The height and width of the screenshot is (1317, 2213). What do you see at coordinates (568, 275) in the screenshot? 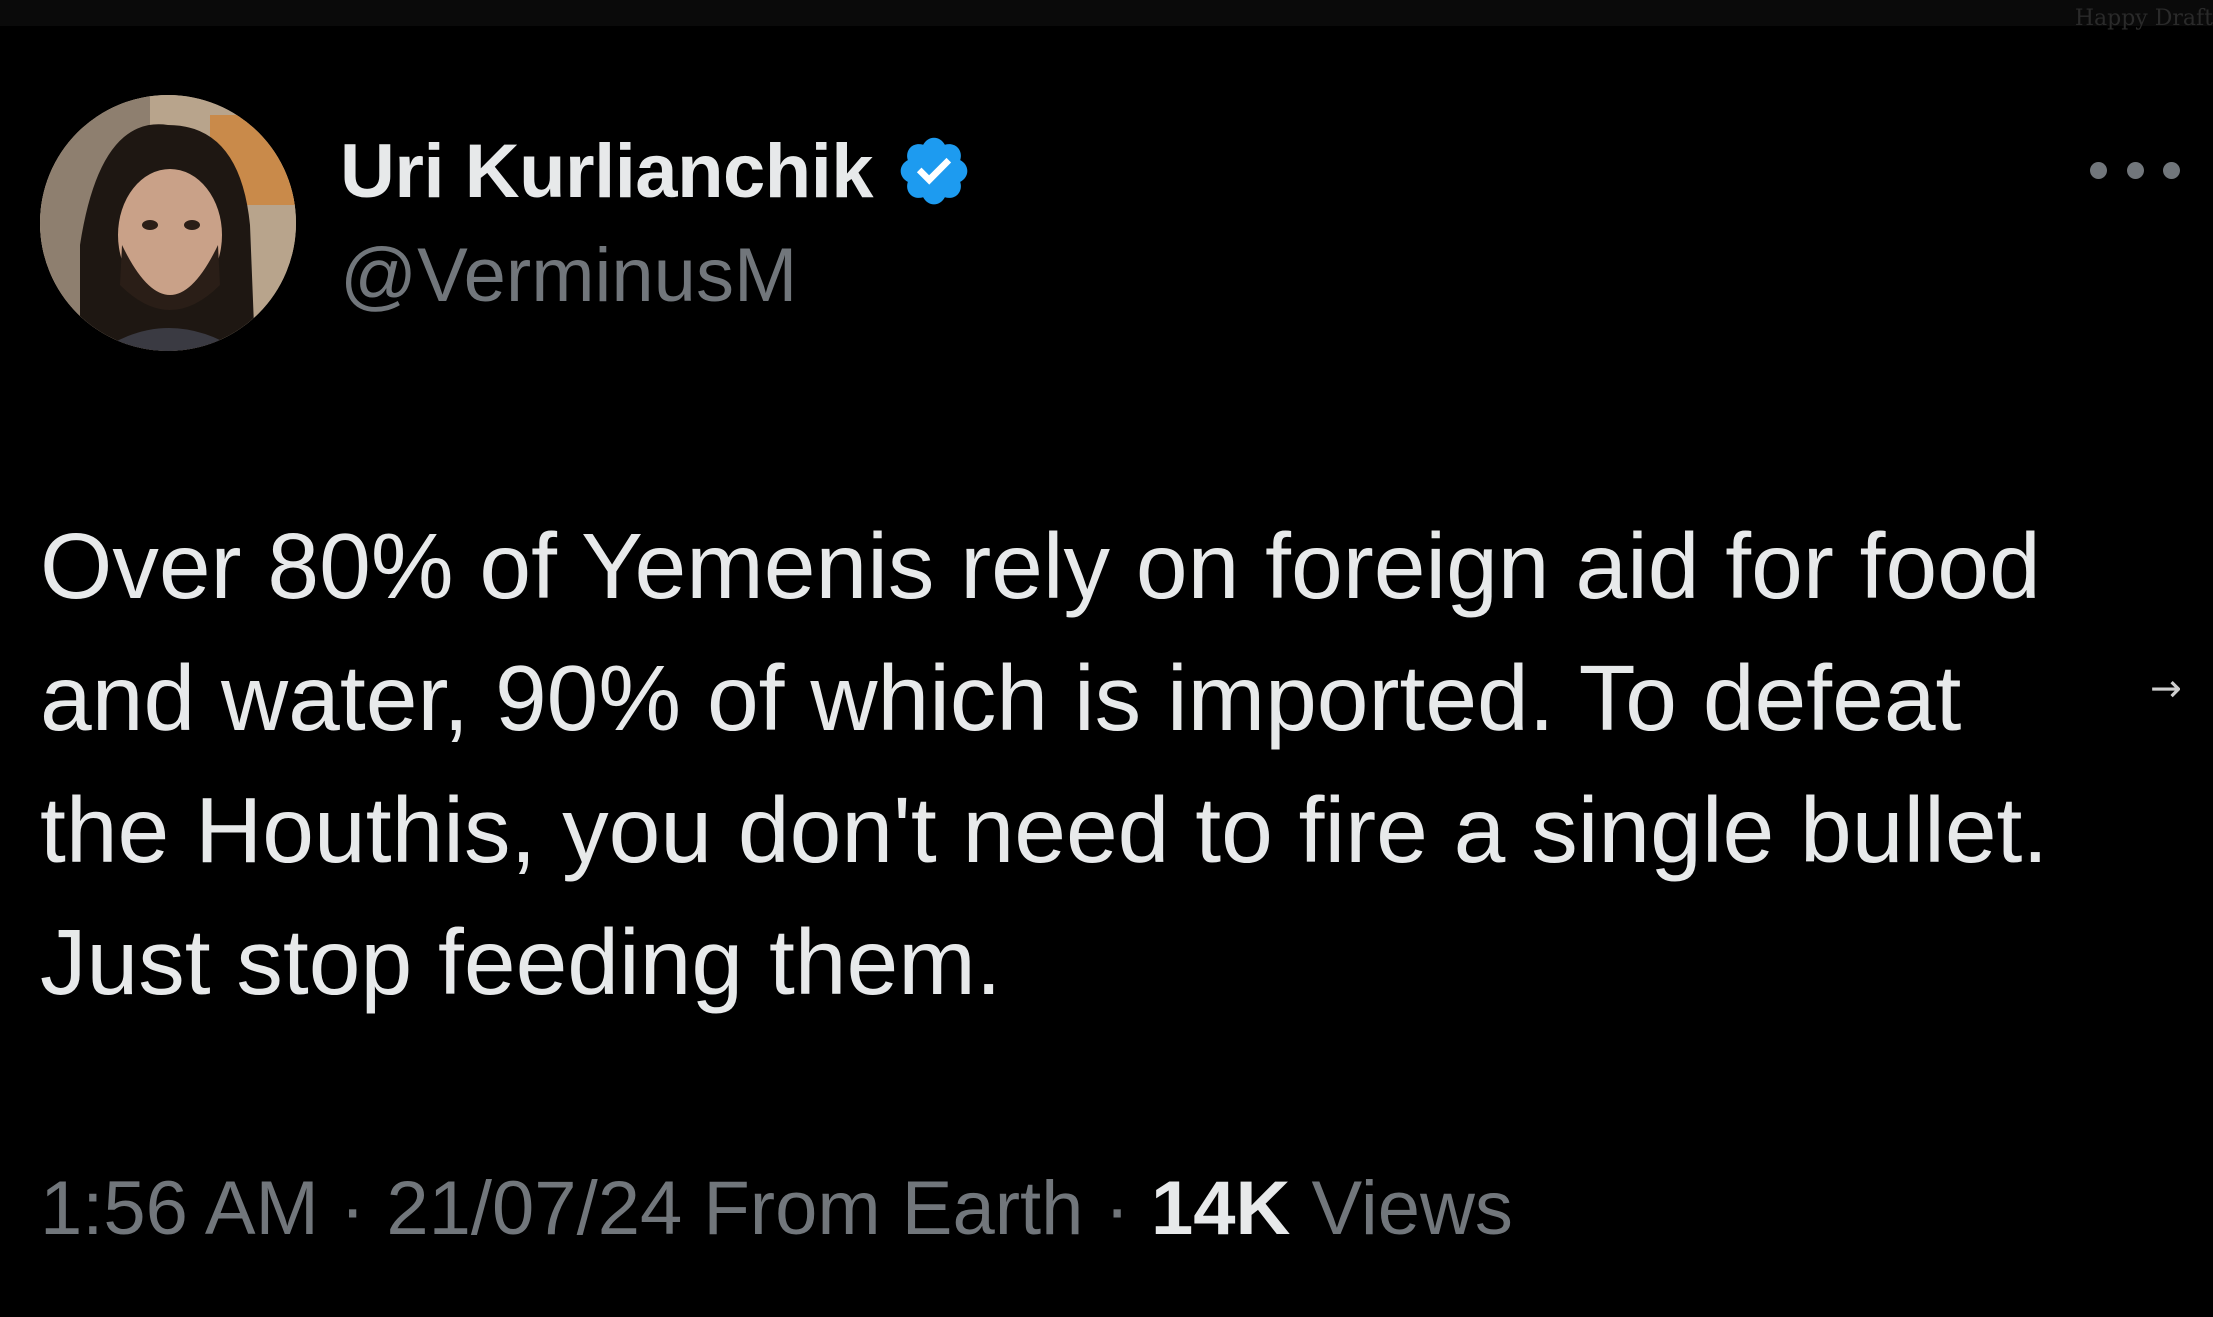
I see `user-handle: @VerminusM` at bounding box center [568, 275].